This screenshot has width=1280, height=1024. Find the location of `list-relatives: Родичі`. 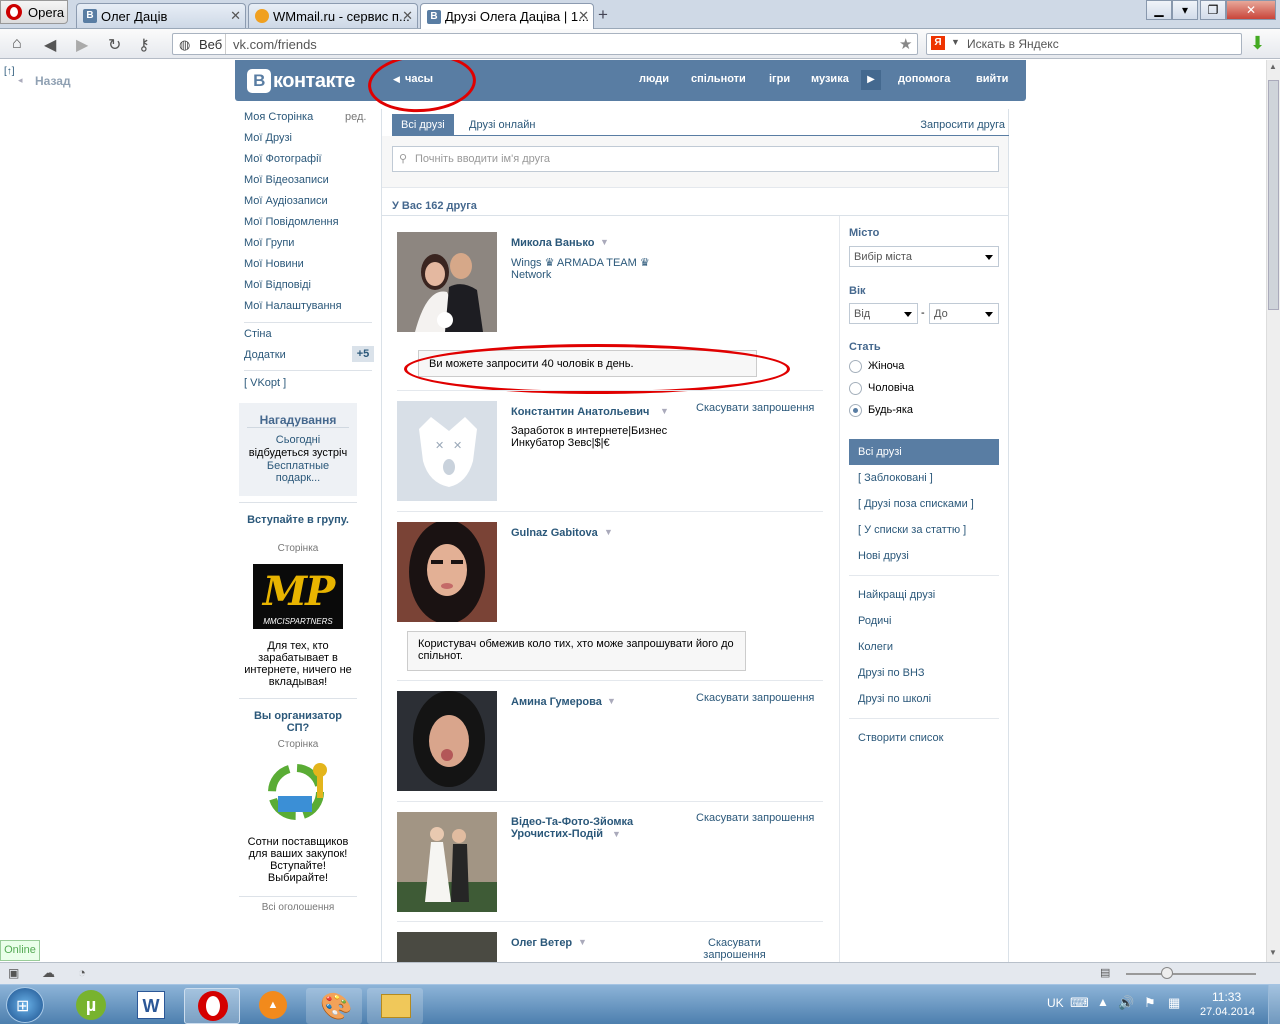

list-relatives: Родичі is located at coordinates (874, 621).